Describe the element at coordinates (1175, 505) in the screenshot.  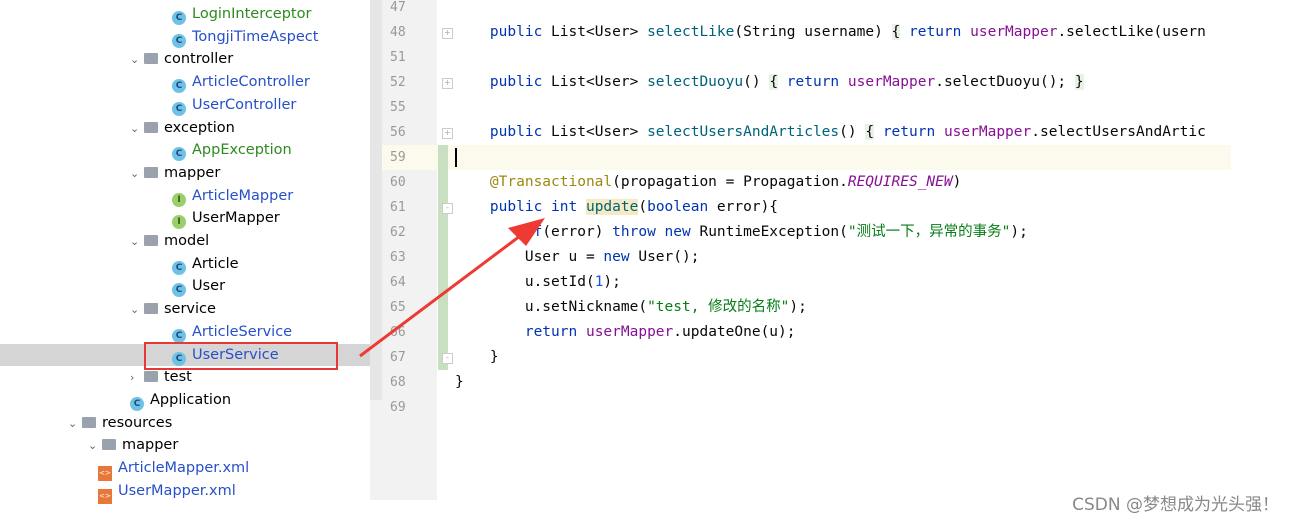
I see `watermark: CSDN @梦想成为光头强！` at that location.